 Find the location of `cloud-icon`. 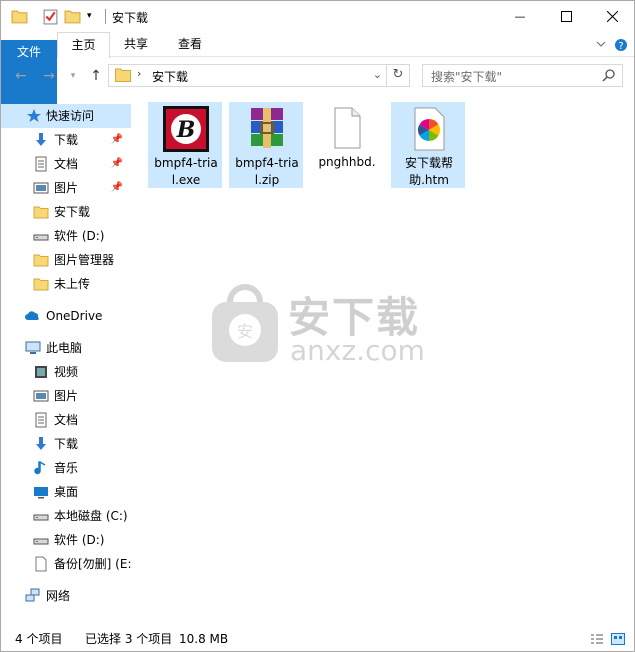

cloud-icon is located at coordinates (32, 315).